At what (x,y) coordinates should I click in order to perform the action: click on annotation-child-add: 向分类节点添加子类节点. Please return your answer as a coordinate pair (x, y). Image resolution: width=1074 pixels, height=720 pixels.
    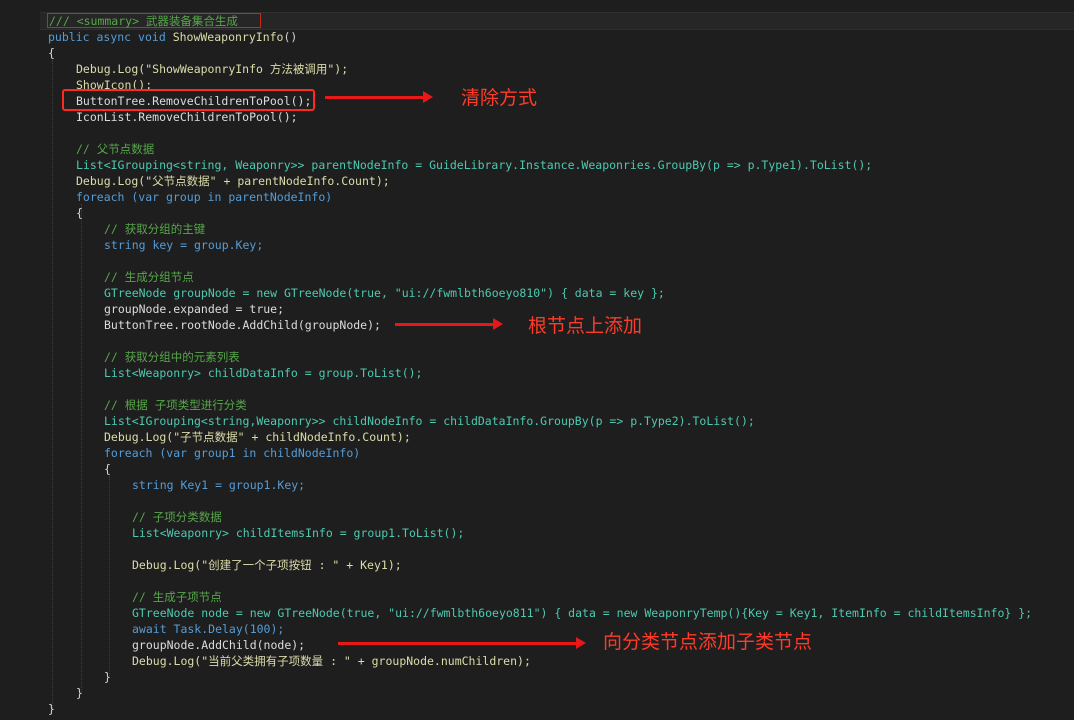
    Looking at the image, I should click on (708, 642).